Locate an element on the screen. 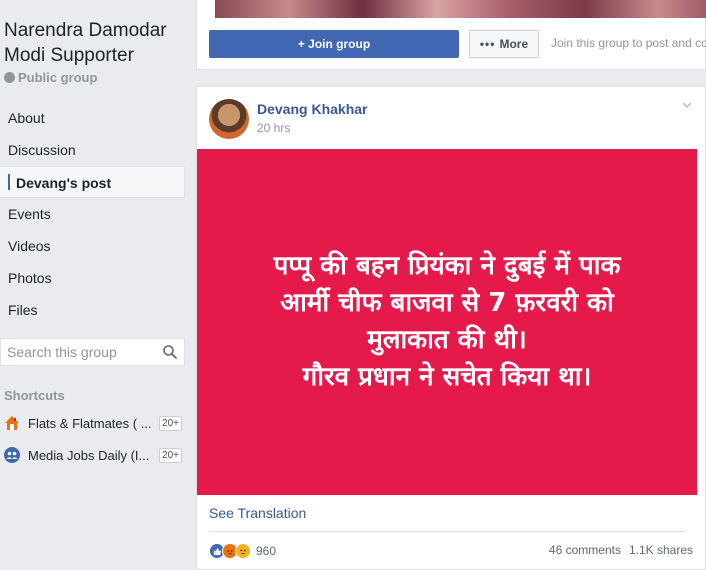  group-name: Narendra Damodar Modi Supporter is located at coordinates (97, 43).